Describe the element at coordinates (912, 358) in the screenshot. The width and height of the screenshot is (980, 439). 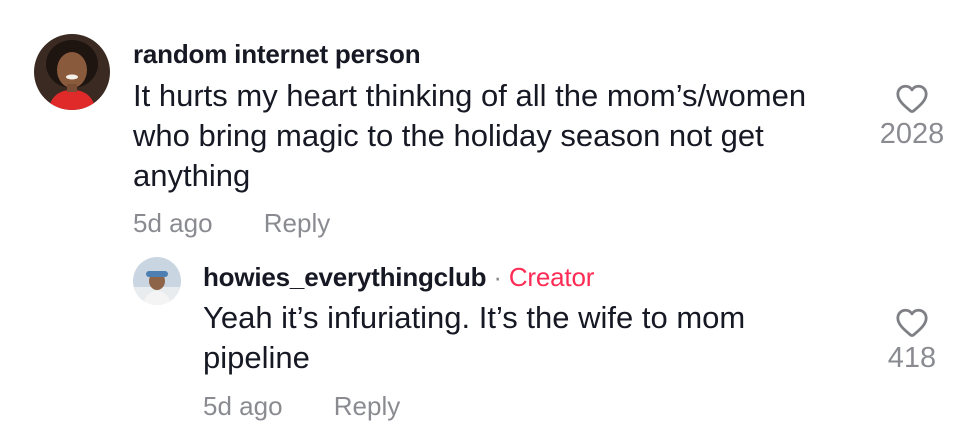
I see `like-count: 418` at that location.